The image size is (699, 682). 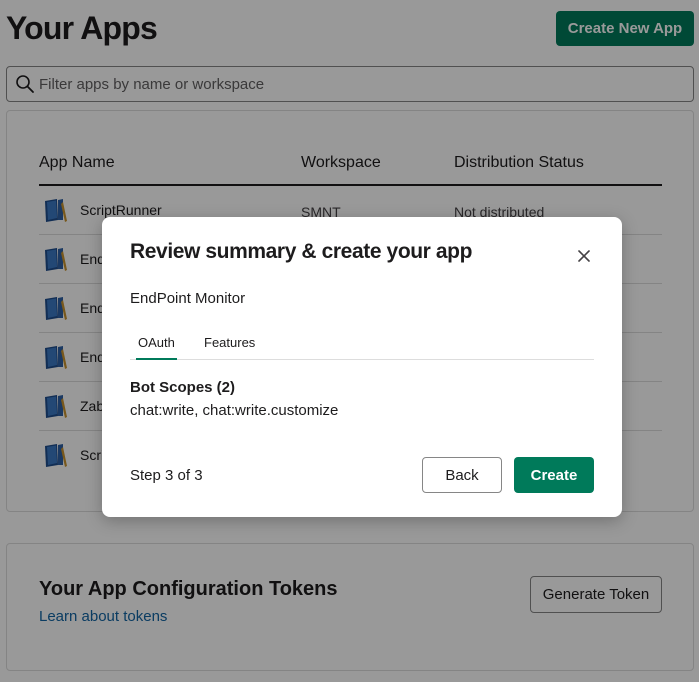 What do you see at coordinates (554, 475) in the screenshot?
I see `create-button: Create` at bounding box center [554, 475].